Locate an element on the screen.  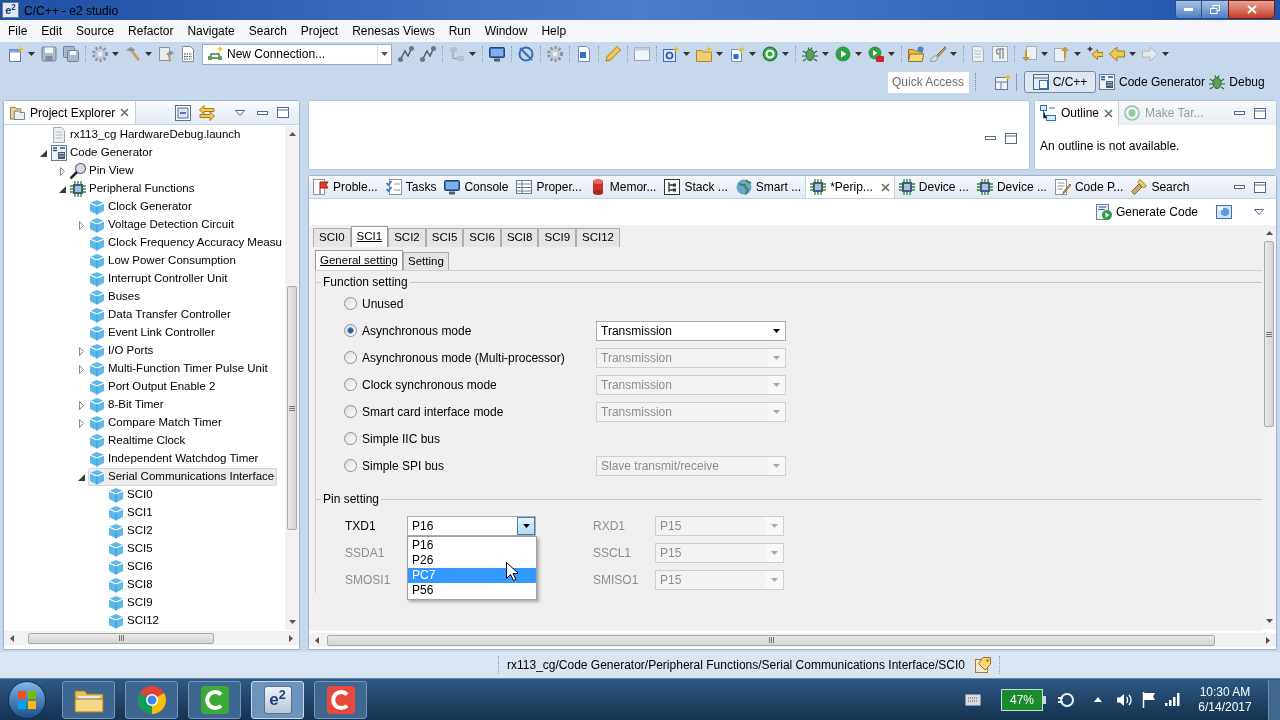
tree-item: 8-Bit Timer is located at coordinates (127, 405).